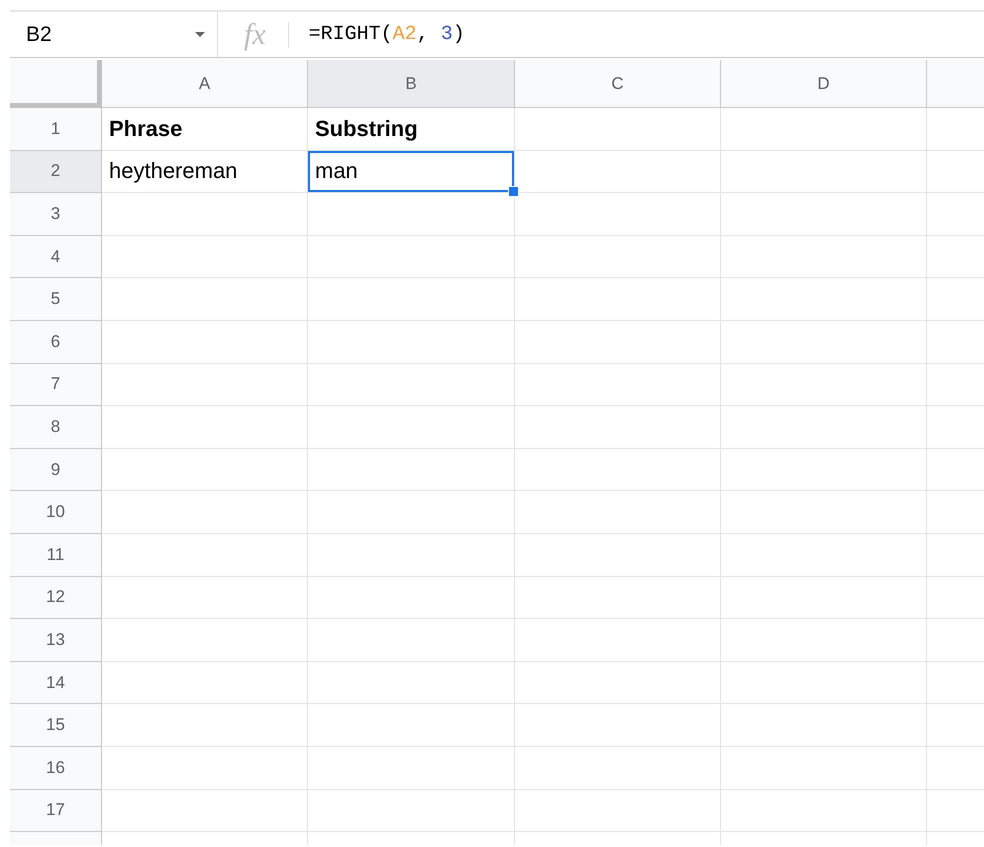  What do you see at coordinates (56, 257) in the screenshot?
I see `row-header: 4` at bounding box center [56, 257].